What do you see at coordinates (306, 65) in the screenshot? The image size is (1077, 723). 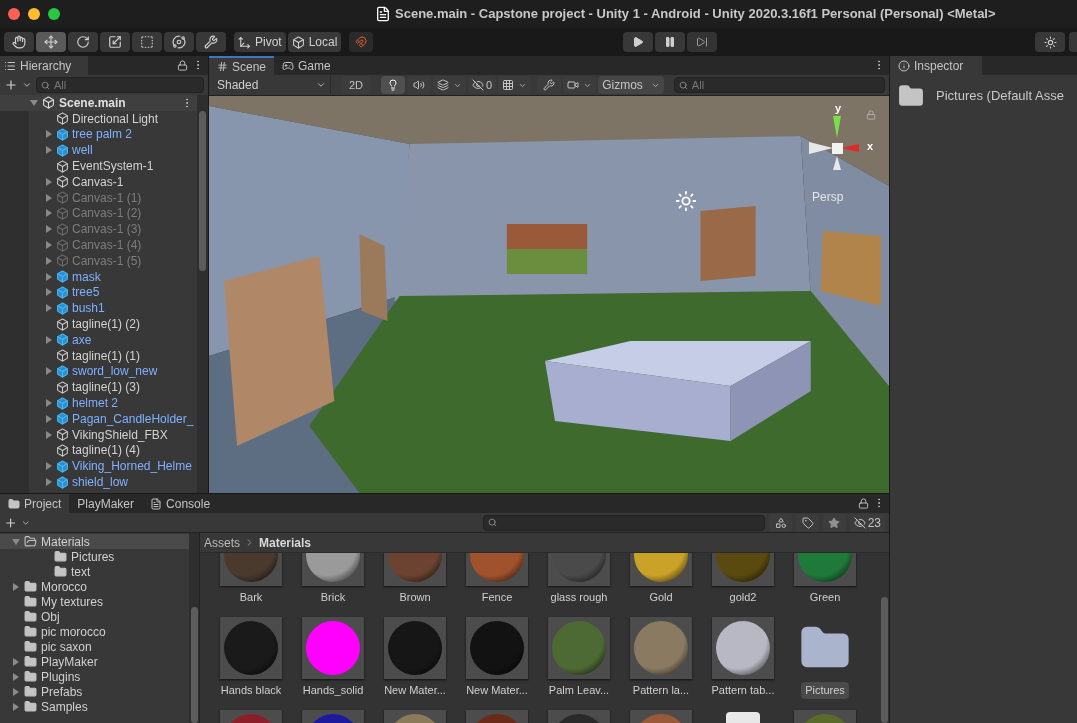 I see `view-tab: Game` at bounding box center [306, 65].